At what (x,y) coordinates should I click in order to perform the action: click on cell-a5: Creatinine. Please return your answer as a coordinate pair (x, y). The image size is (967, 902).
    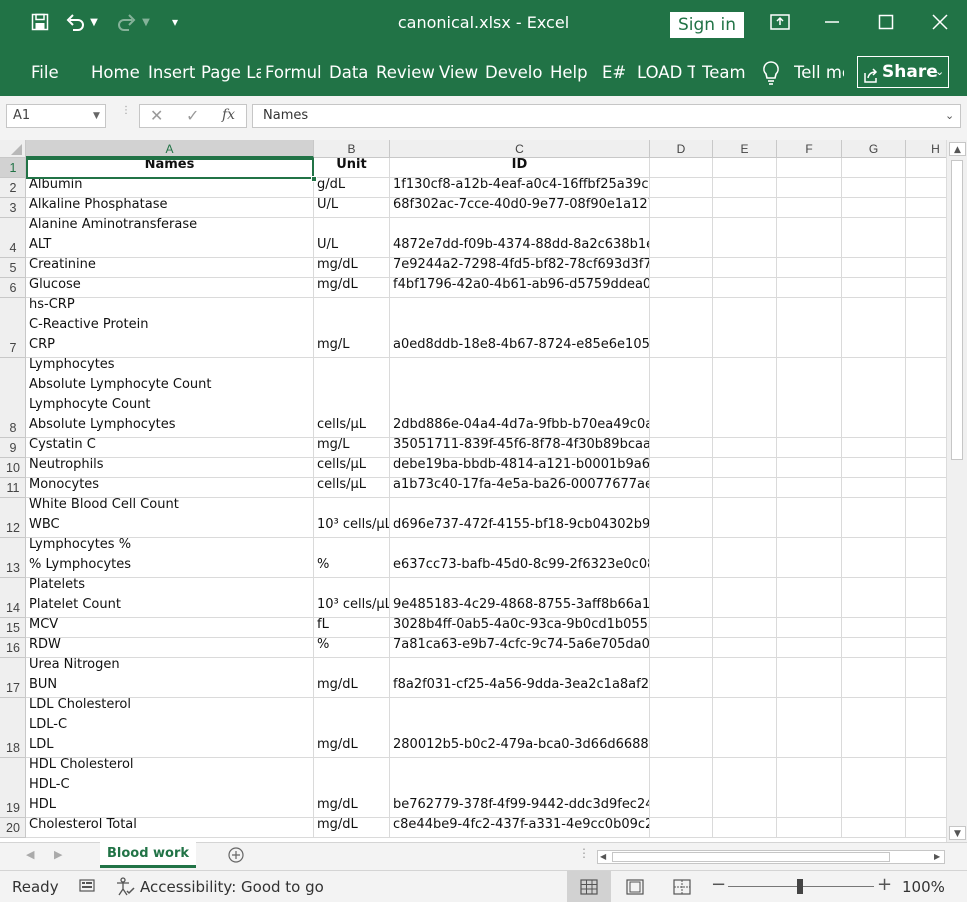
    Looking at the image, I should click on (170, 268).